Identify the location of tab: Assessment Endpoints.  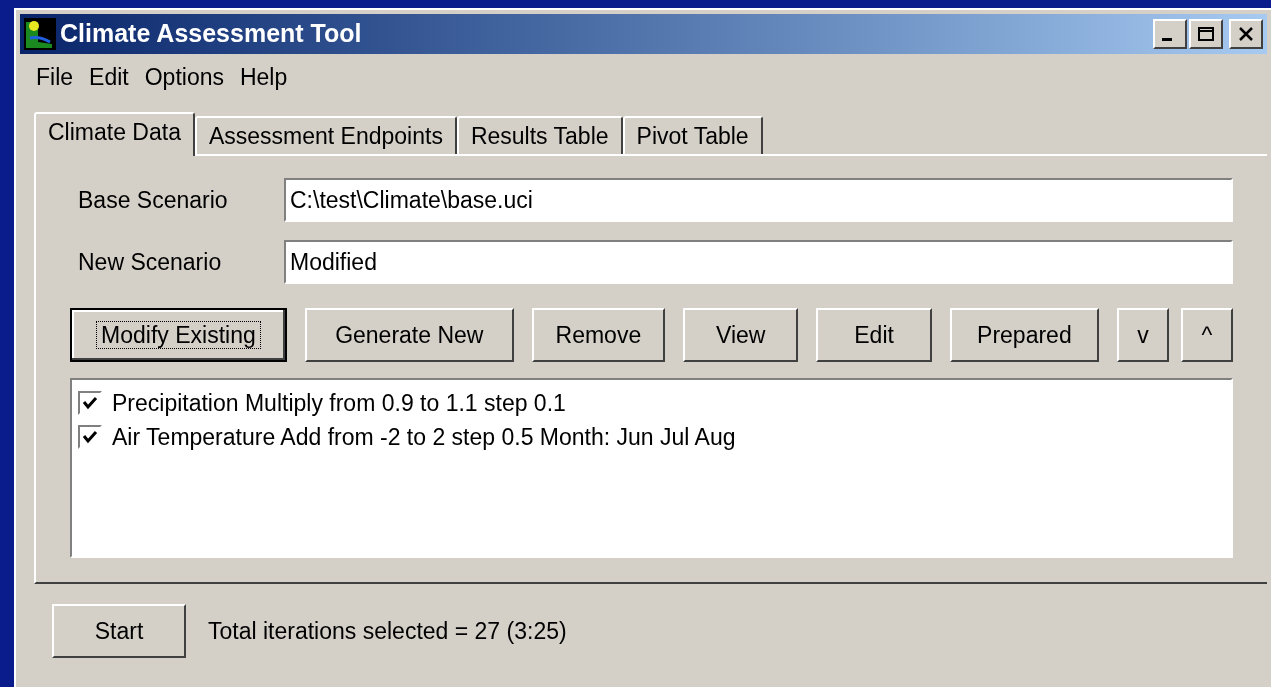
(325, 135).